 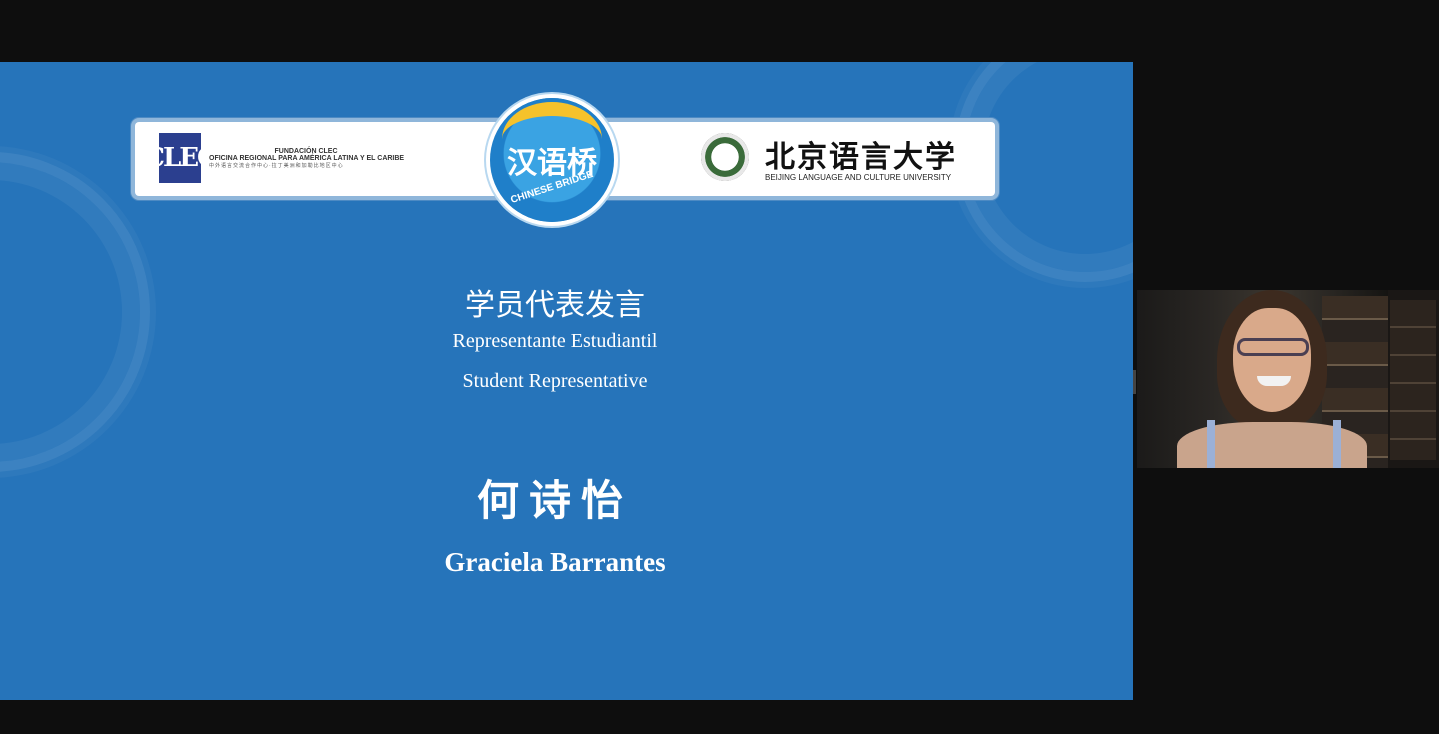 What do you see at coordinates (552, 160) in the screenshot?
I see `chinese-bridge-logo: 汉语桥 CHINESE BRIDGE` at bounding box center [552, 160].